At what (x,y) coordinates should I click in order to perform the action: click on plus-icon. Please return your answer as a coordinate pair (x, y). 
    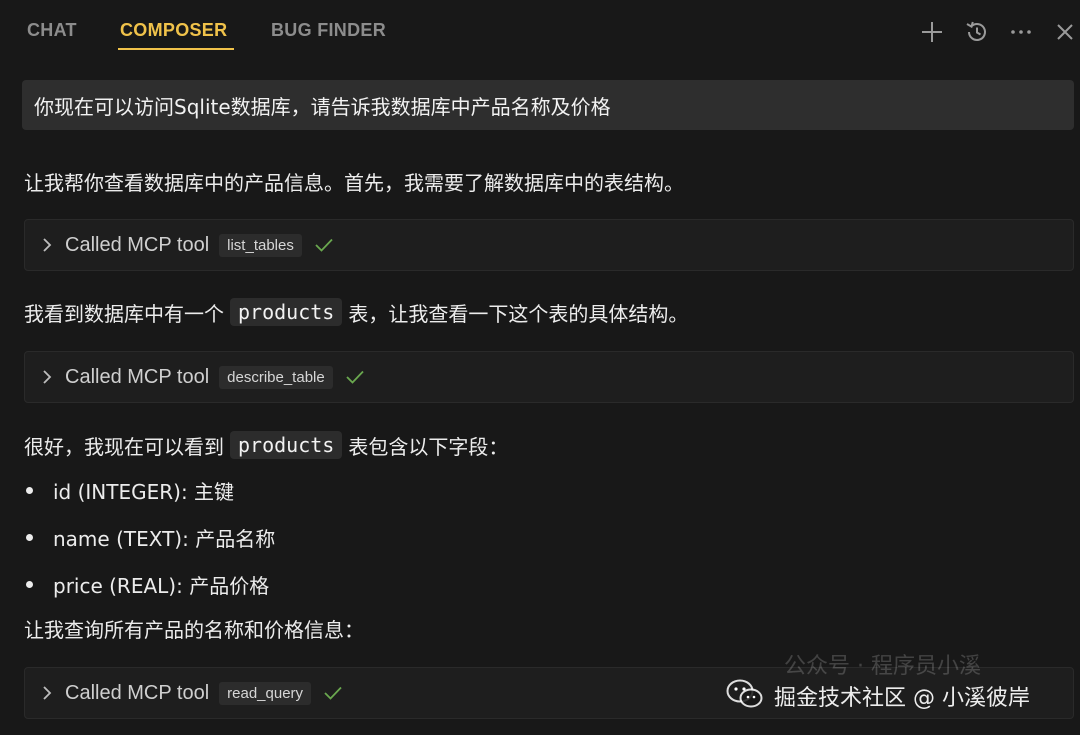
    Looking at the image, I should click on (932, 32).